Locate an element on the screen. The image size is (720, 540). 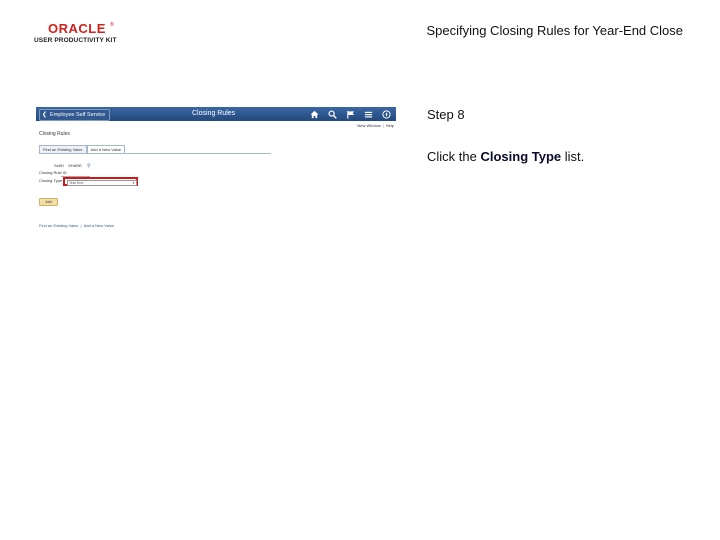
closing-type-label: Closing Type is located at coordinates (51, 180).